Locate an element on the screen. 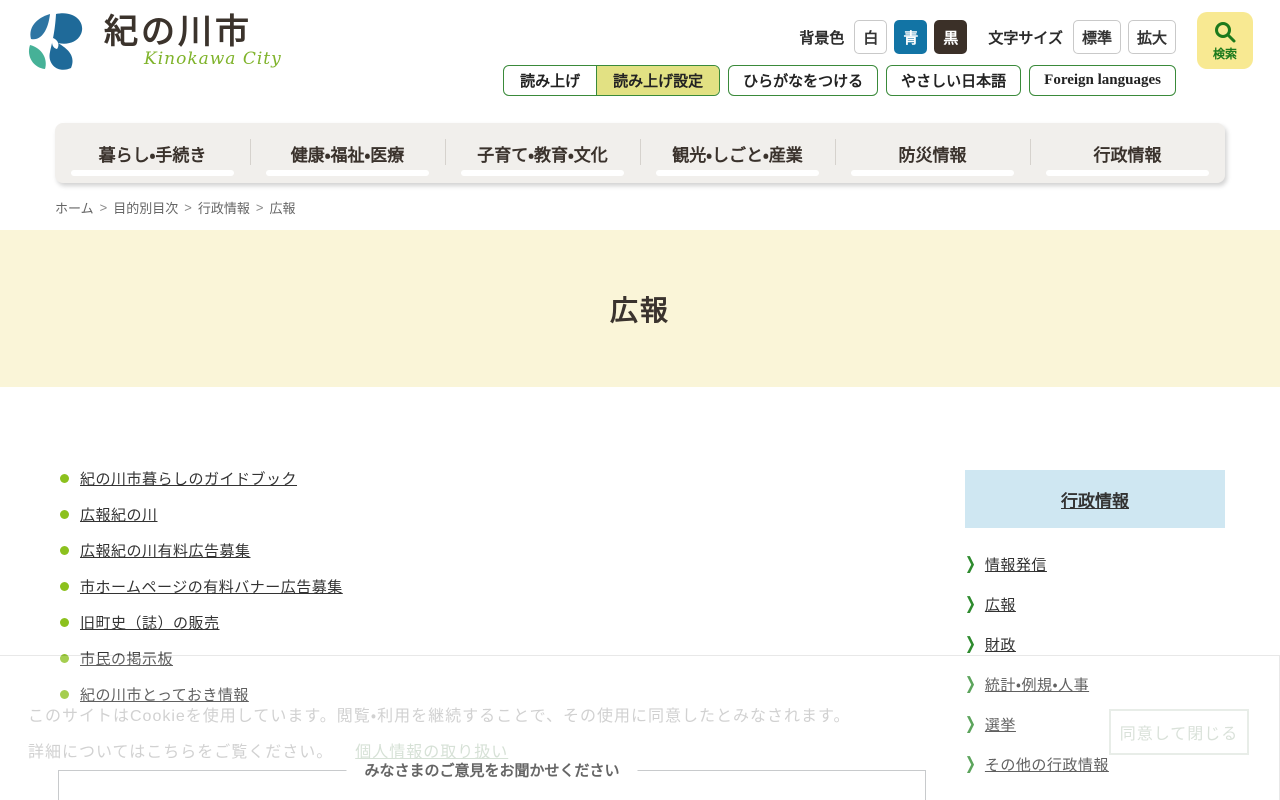 This screenshot has height=800, width=1280. nav-item-bousai: 防災情報 is located at coordinates (932, 153).